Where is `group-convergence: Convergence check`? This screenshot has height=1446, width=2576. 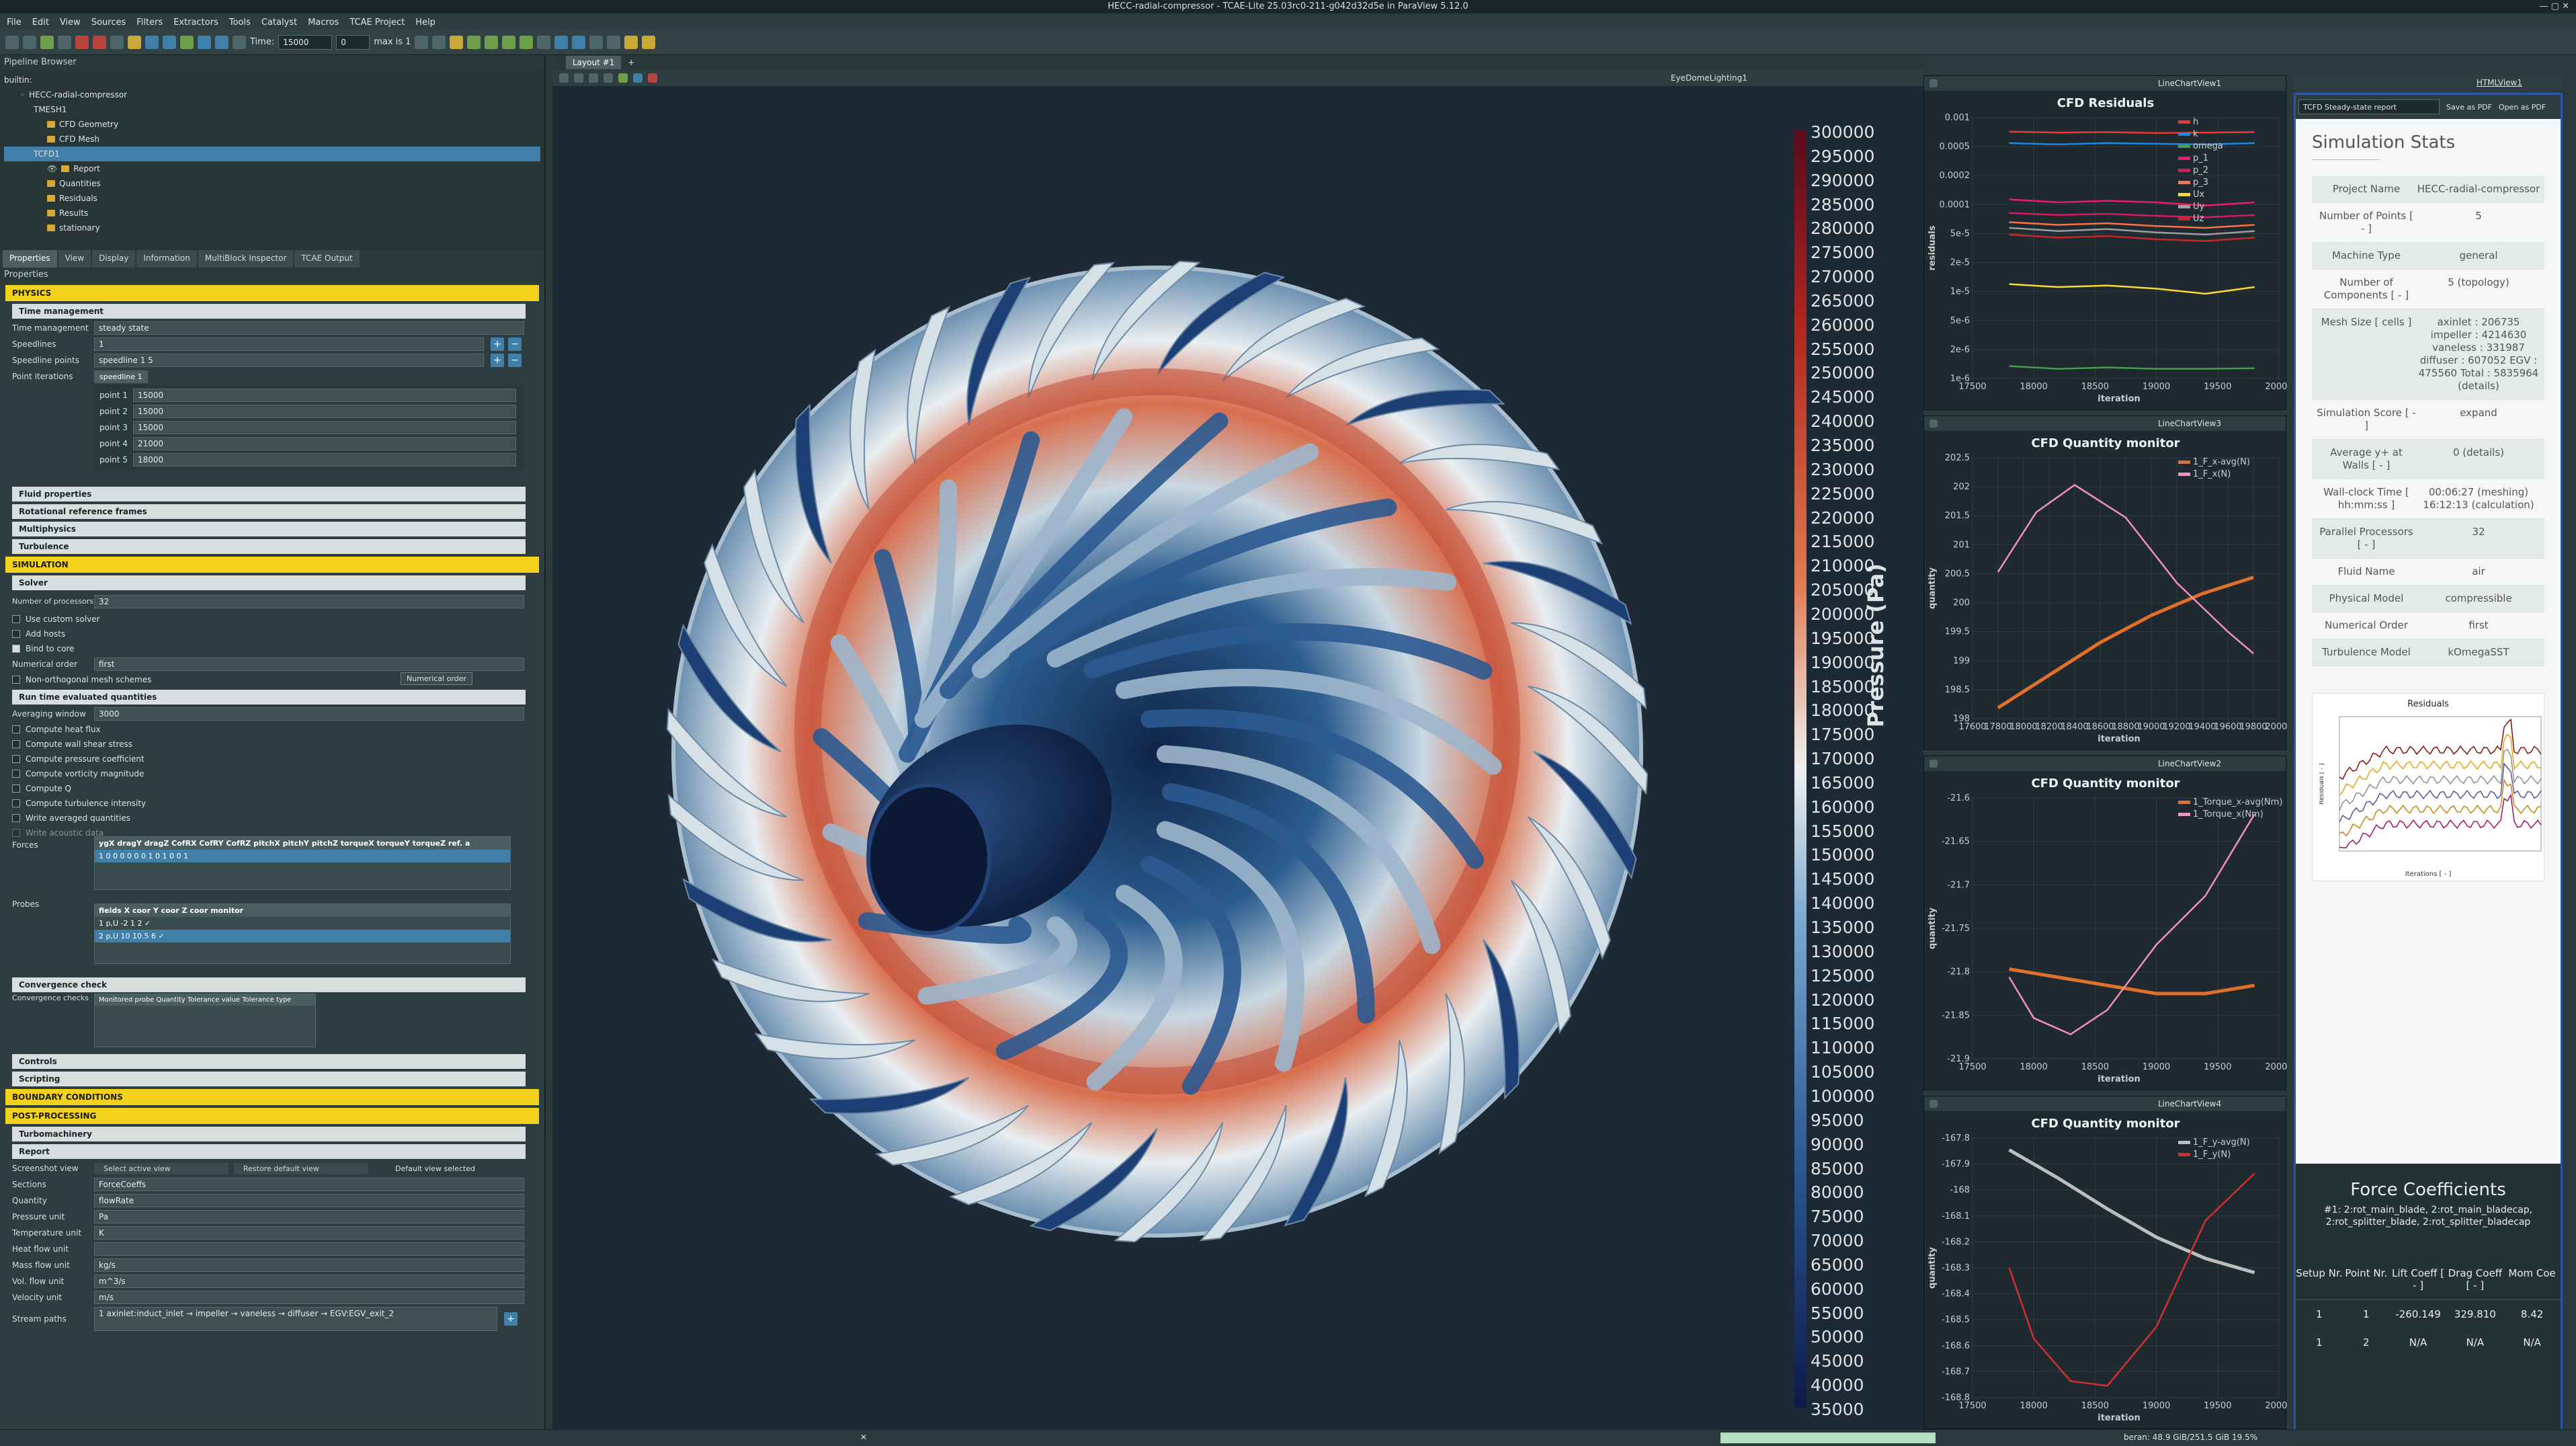 group-convergence: Convergence check is located at coordinates (269, 985).